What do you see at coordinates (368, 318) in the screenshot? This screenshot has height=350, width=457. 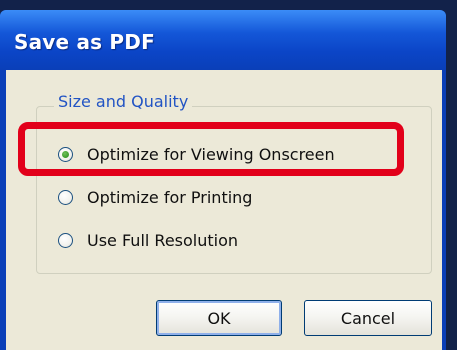 I see `cancel-button: Cancel` at bounding box center [368, 318].